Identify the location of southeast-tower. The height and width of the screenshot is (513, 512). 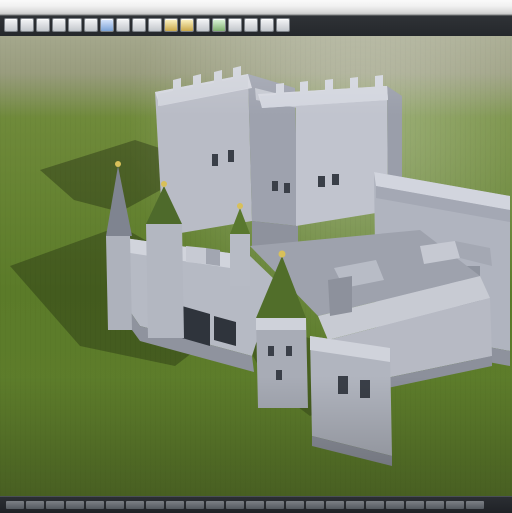
(351, 401).